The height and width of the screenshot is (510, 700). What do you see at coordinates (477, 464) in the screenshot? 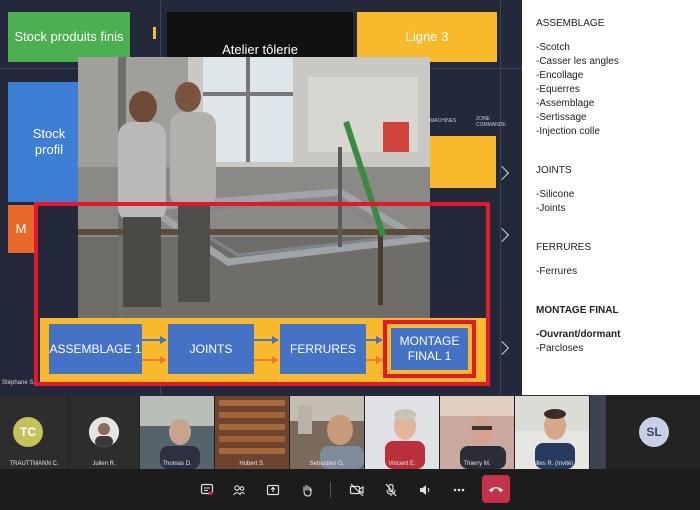
I see `participant-name: Thierry M.` at bounding box center [477, 464].